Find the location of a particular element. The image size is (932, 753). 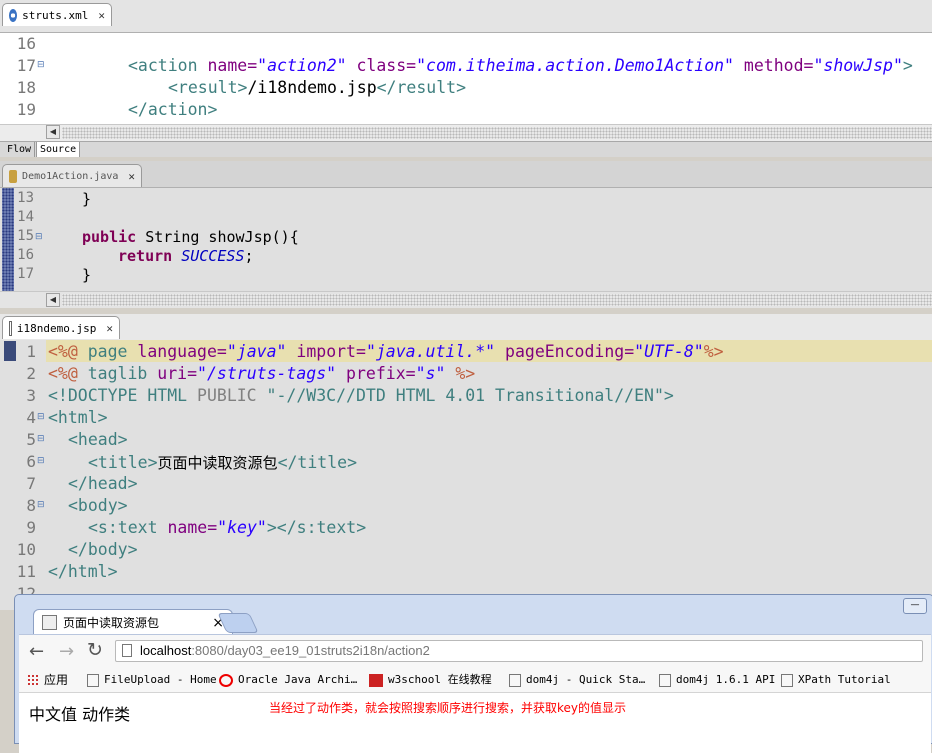

reload-icon: ↻ is located at coordinates (95, 650).